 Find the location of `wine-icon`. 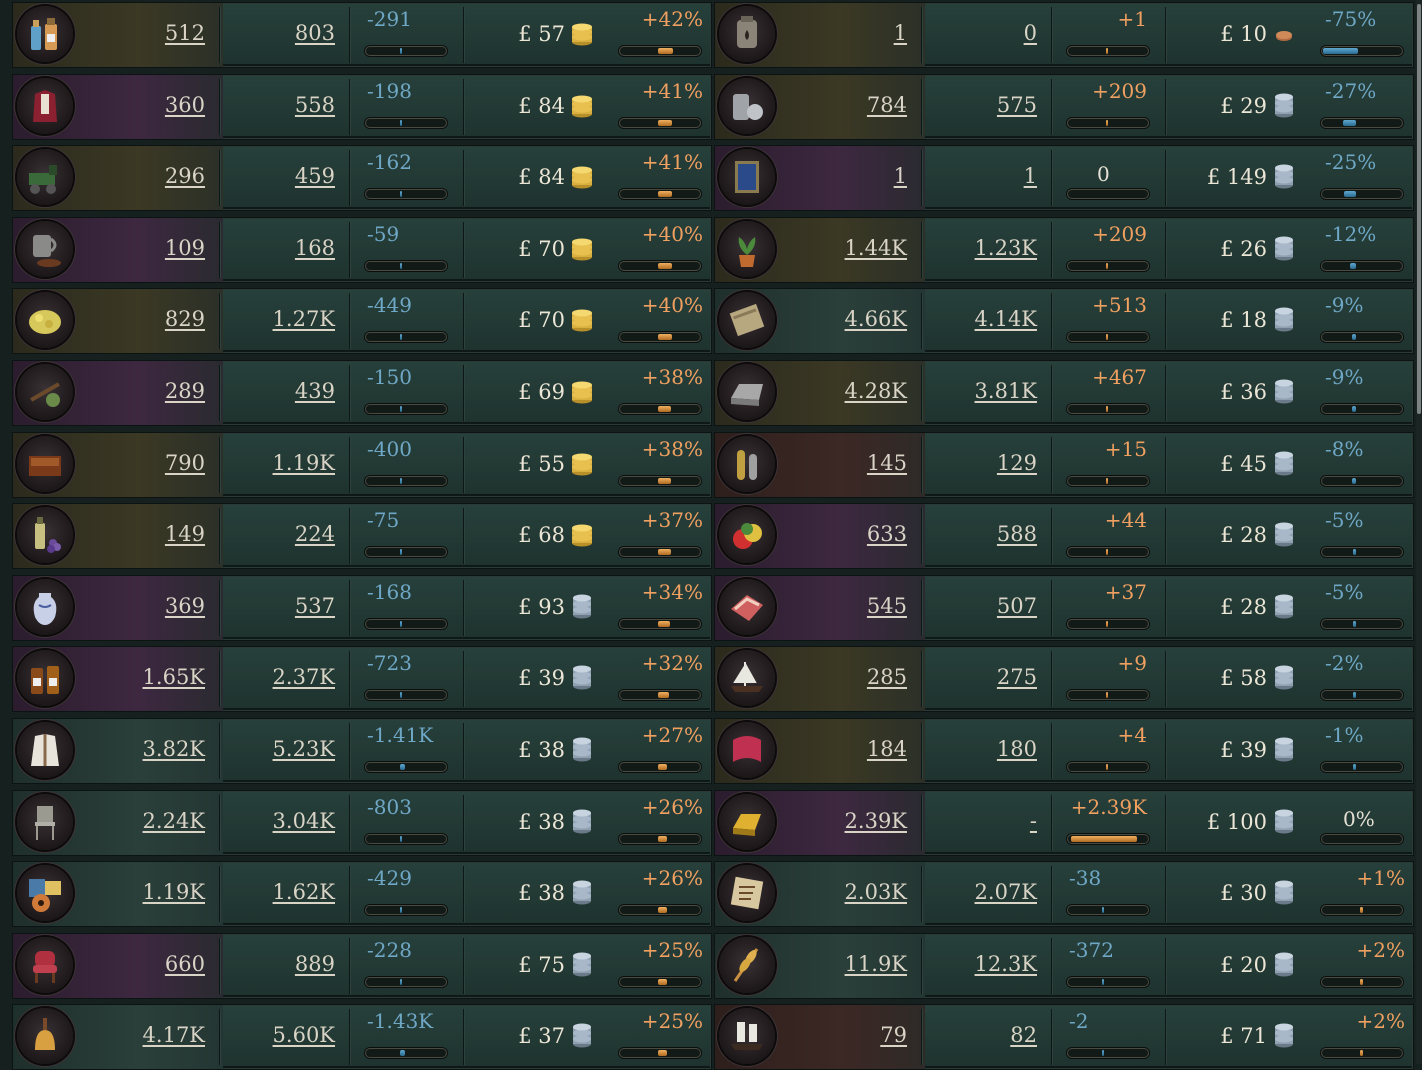

wine-icon is located at coordinates (45, 535).